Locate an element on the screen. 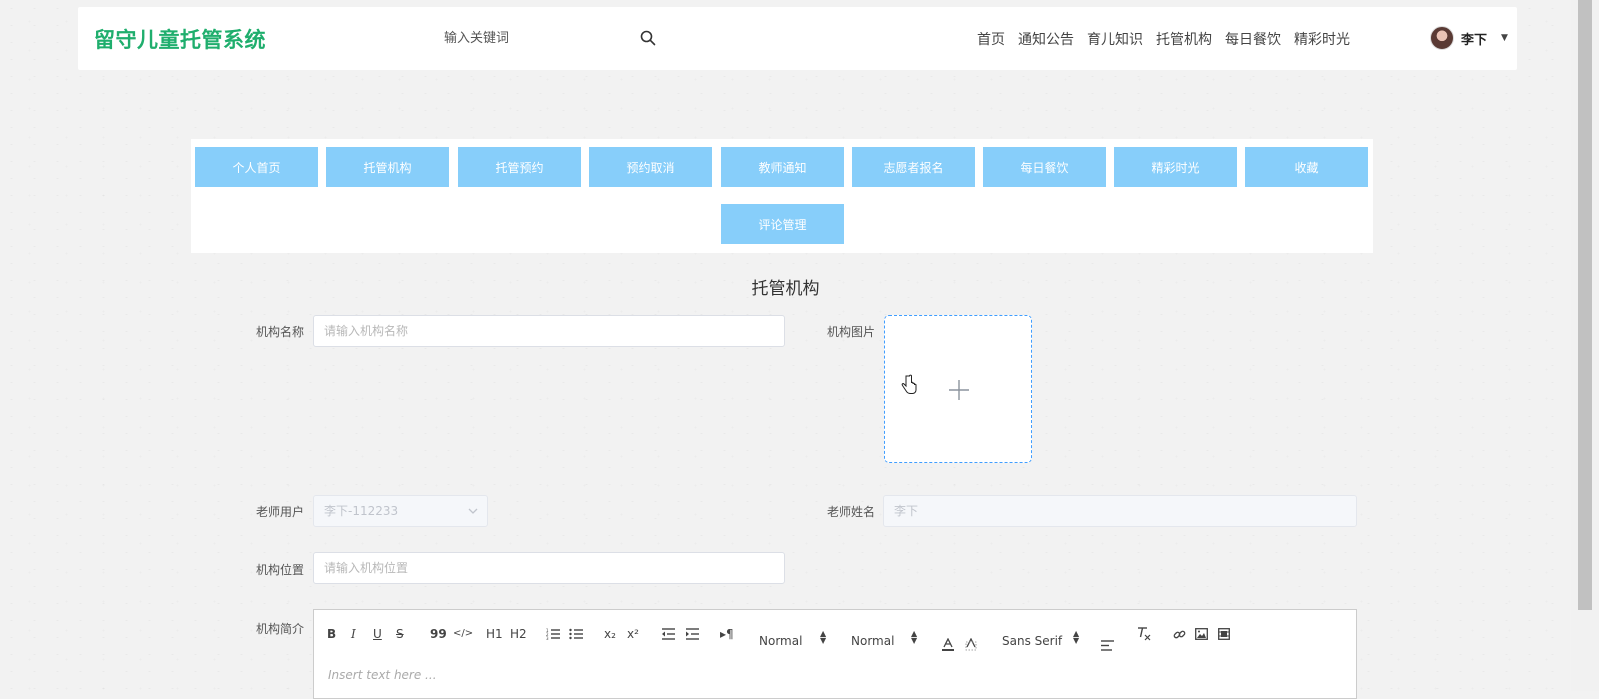 The image size is (1599, 699). search-bar is located at coordinates (554, 38).